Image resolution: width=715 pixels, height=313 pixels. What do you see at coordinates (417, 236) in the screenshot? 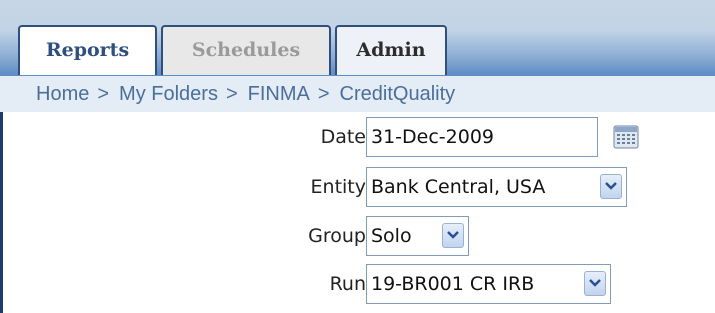
I see `group-select: Solo` at bounding box center [417, 236].